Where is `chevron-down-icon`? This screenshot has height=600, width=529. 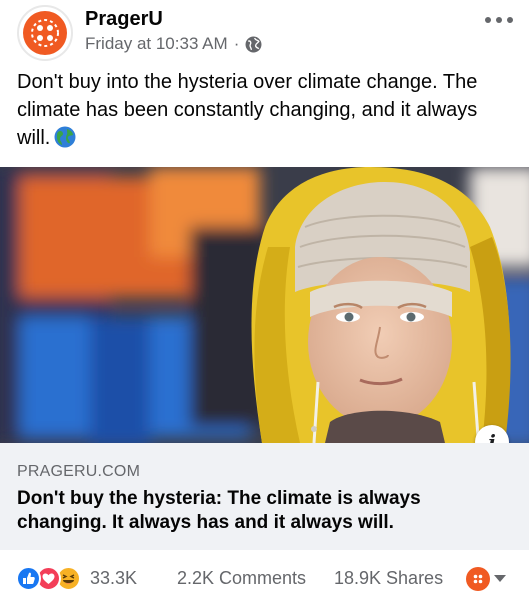
chevron-down-icon is located at coordinates (500, 578).